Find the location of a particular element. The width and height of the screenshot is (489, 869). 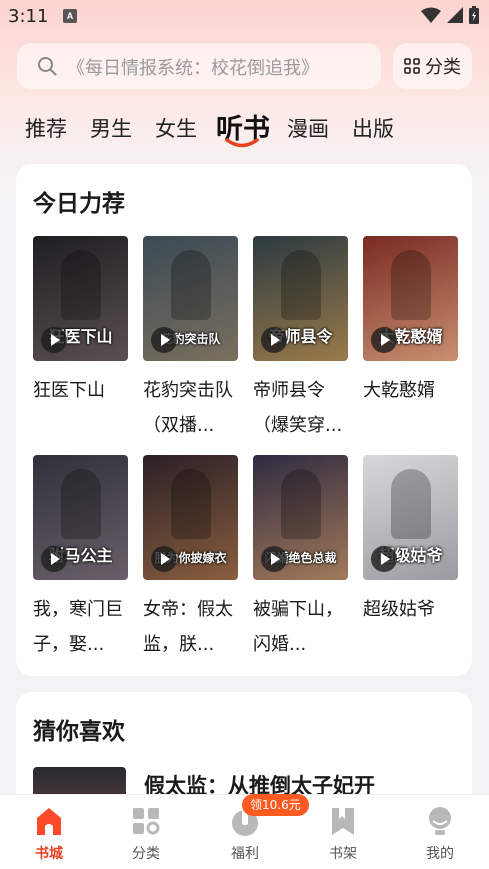

book-name: 超级姑爷 is located at coordinates (399, 609).